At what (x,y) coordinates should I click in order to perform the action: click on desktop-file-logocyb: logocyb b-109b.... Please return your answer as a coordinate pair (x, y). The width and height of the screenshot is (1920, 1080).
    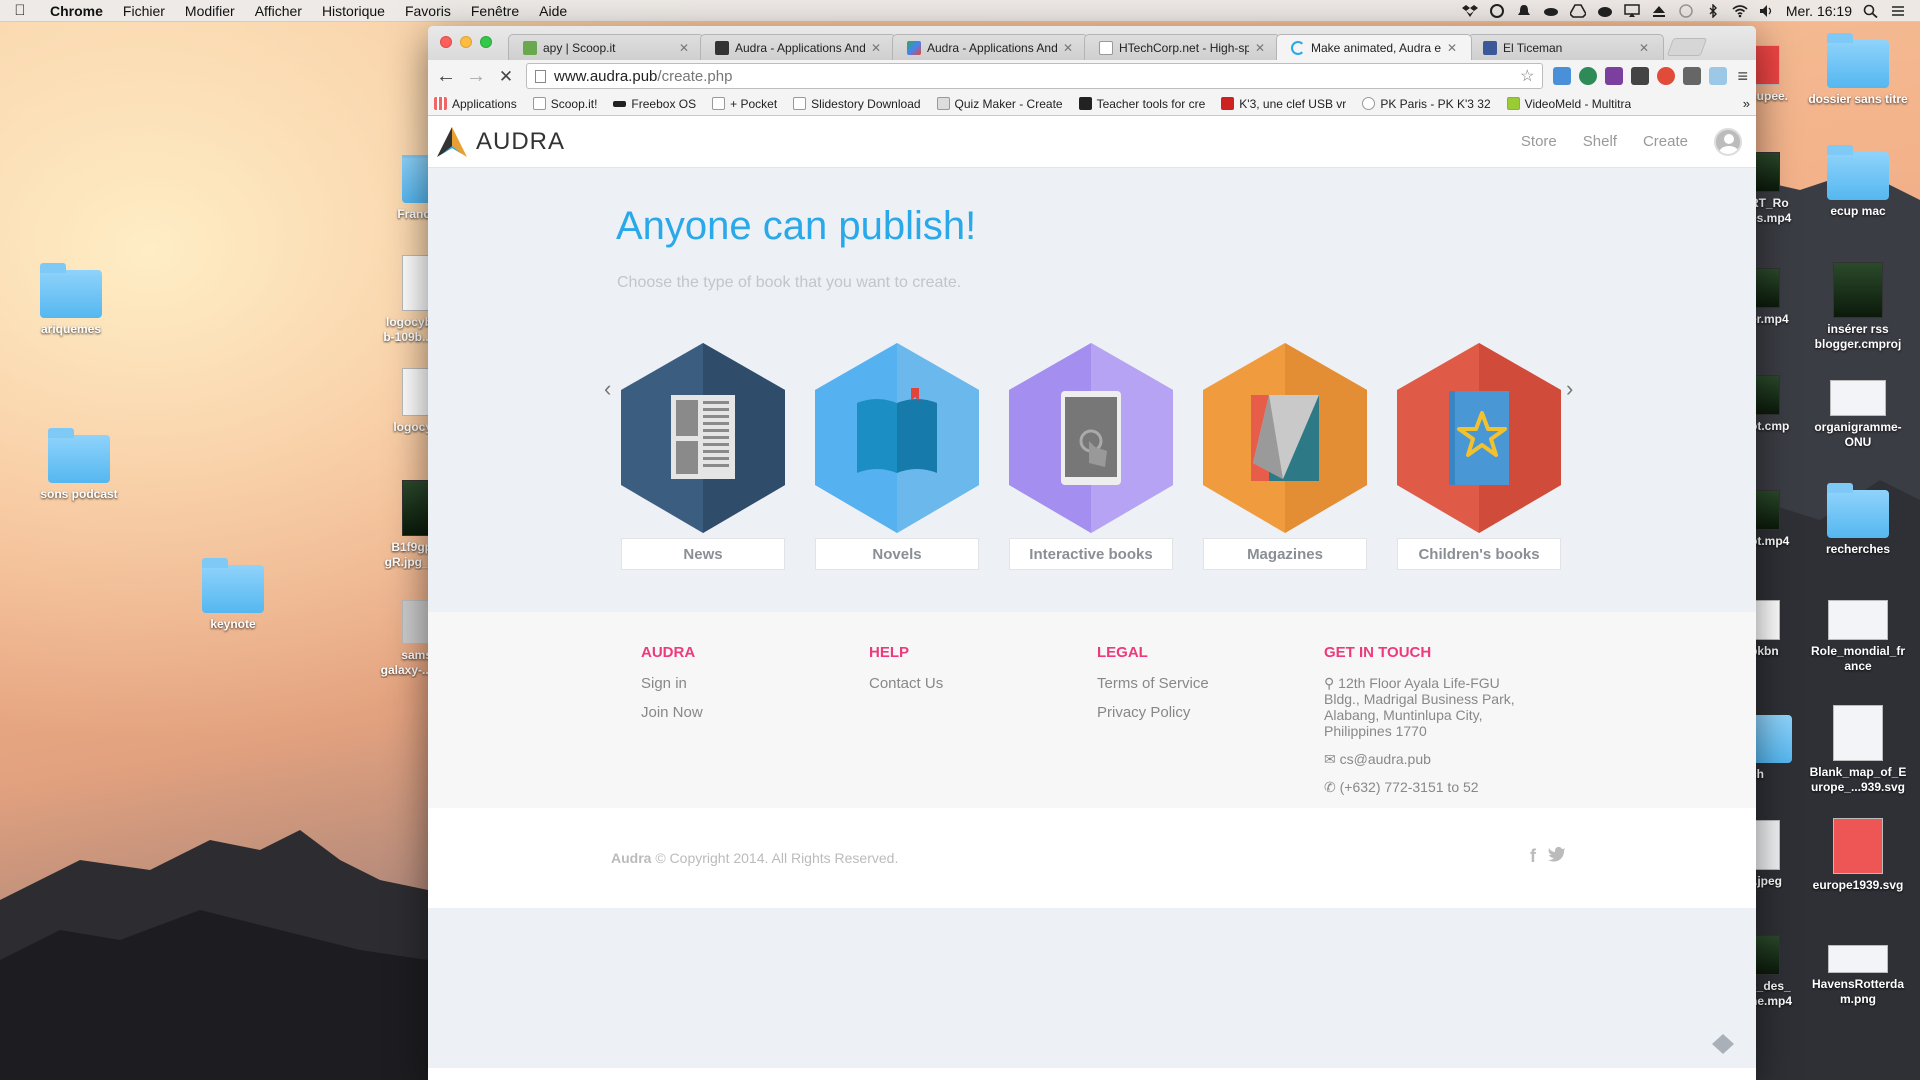
    Looking at the image, I should click on (402, 300).